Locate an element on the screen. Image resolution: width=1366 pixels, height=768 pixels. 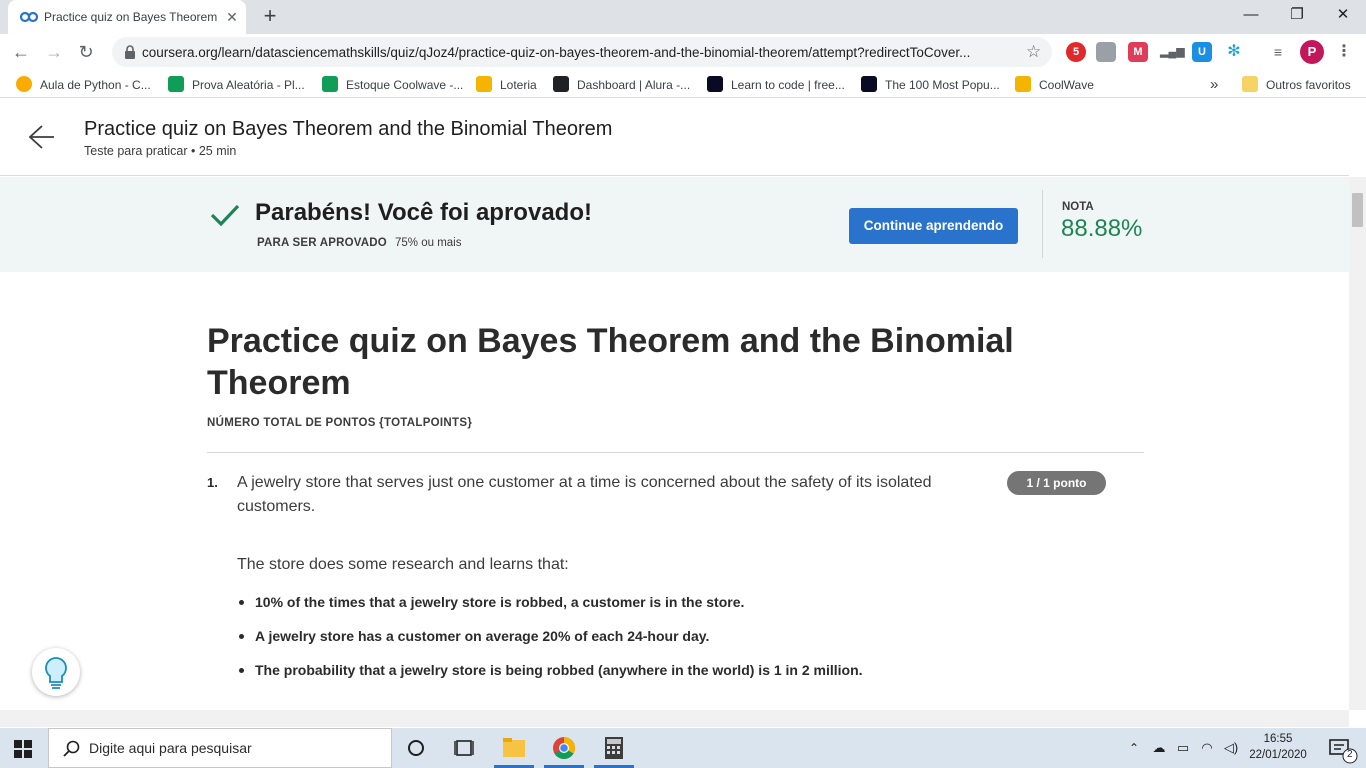
clock-time: 16:55 is located at coordinates (1278, 739).